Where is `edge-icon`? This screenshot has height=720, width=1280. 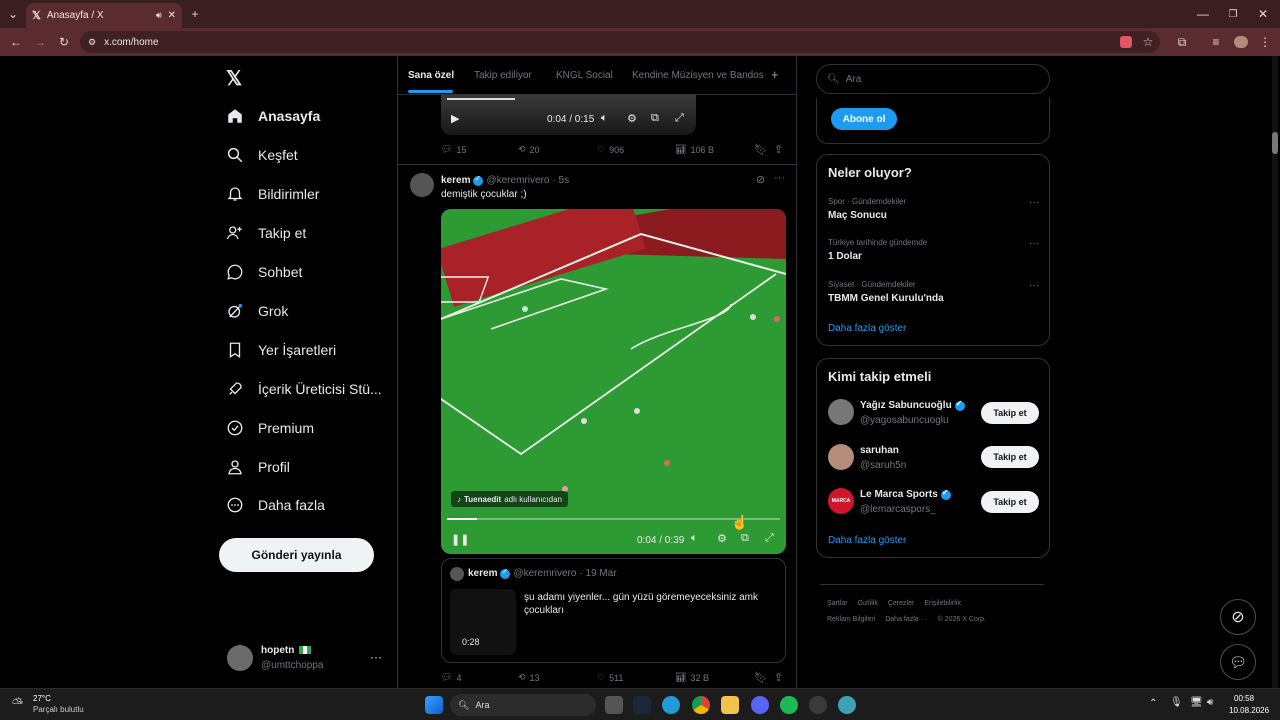 edge-icon is located at coordinates (671, 705).